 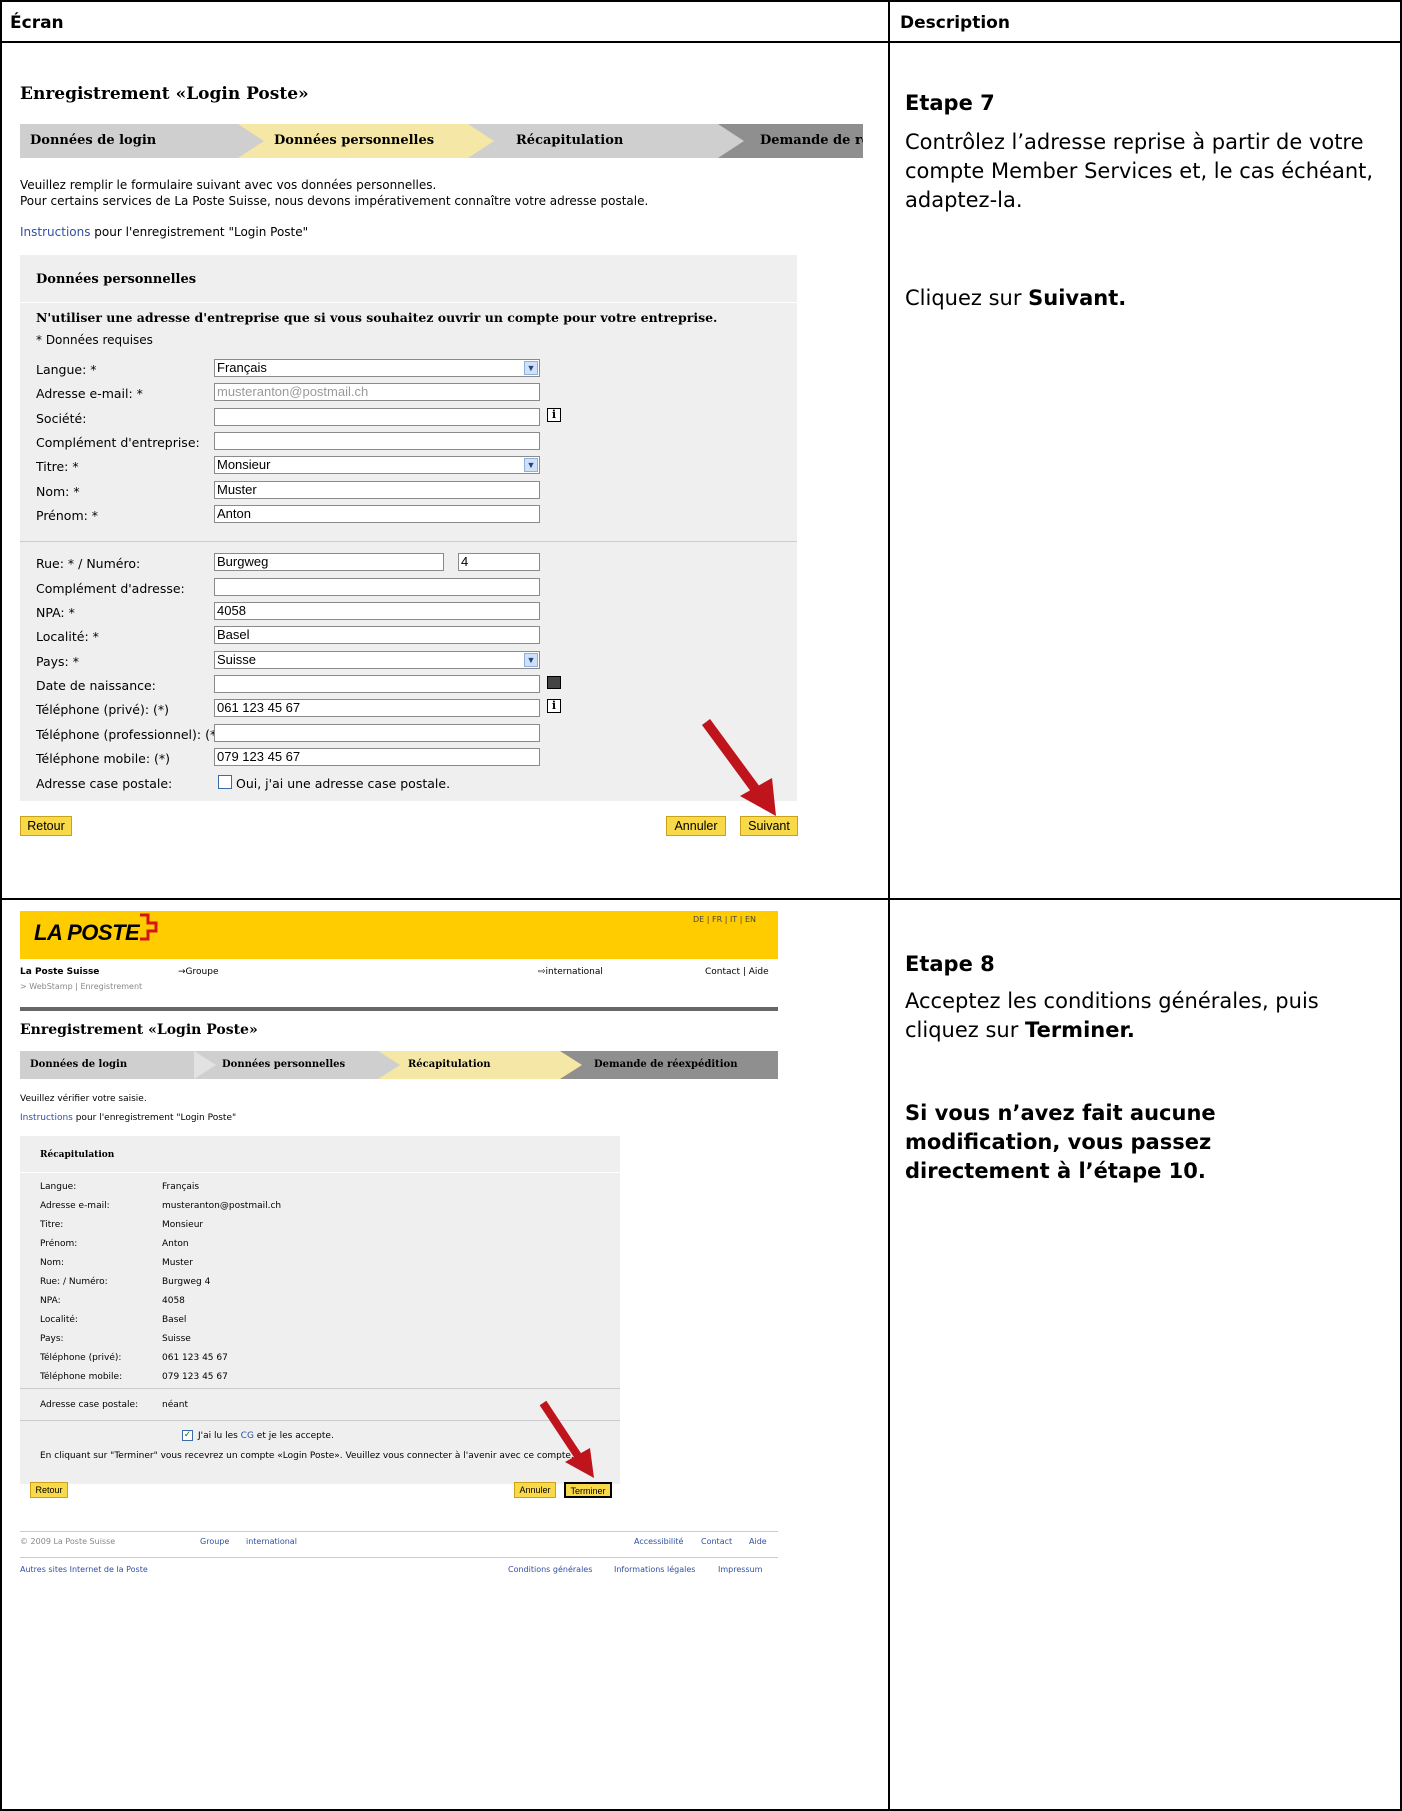 What do you see at coordinates (94, 340) in the screenshot?
I see `required-note: * Données requises` at bounding box center [94, 340].